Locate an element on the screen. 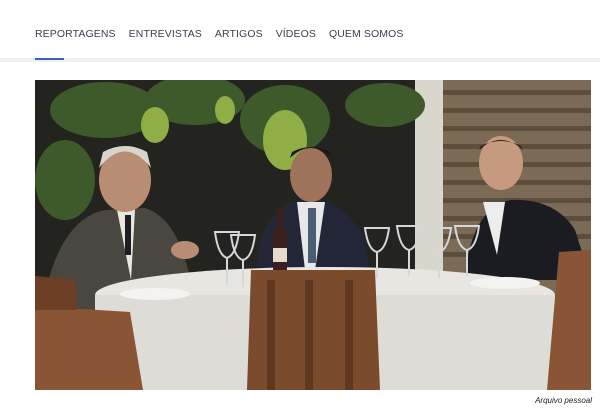 This screenshot has width=600, height=420. nav-item-reportagens: REPORTAGENS is located at coordinates (75, 34).